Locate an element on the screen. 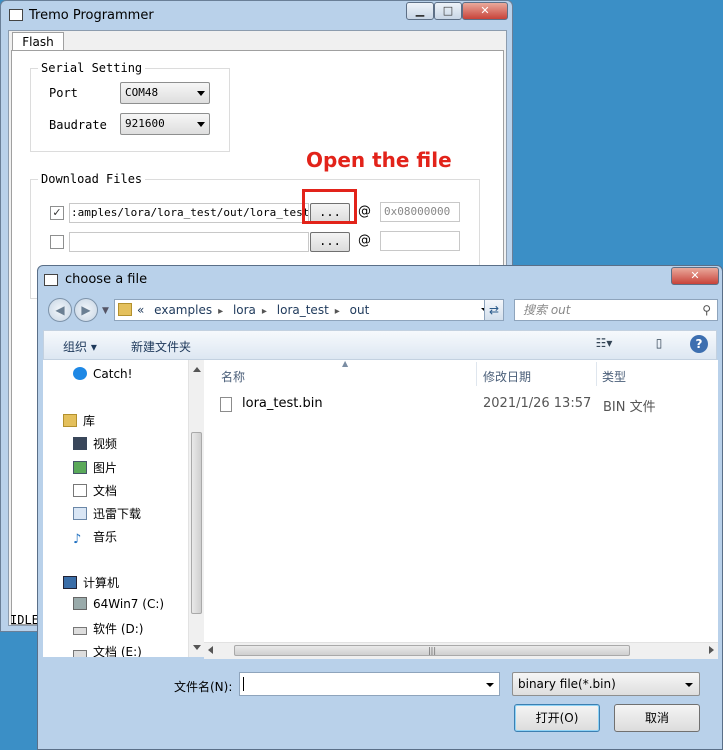  folder-icon is located at coordinates (125, 309).